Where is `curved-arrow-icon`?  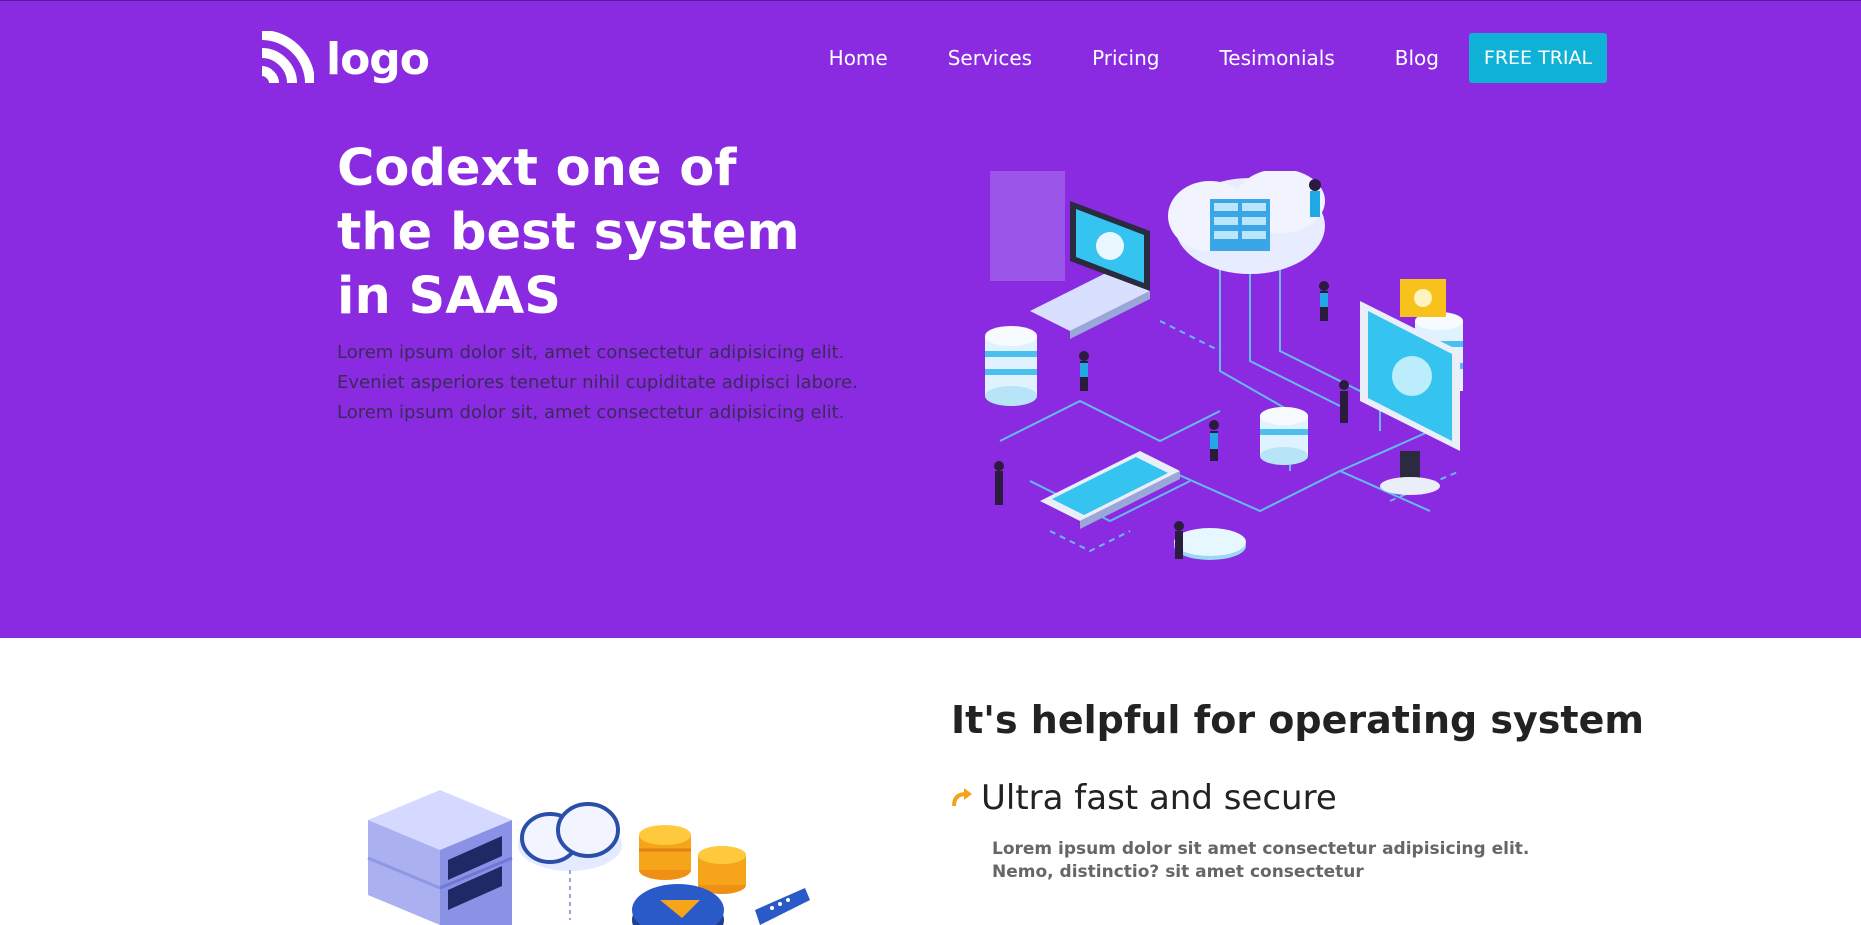
curved-arrow-icon is located at coordinates (962, 797).